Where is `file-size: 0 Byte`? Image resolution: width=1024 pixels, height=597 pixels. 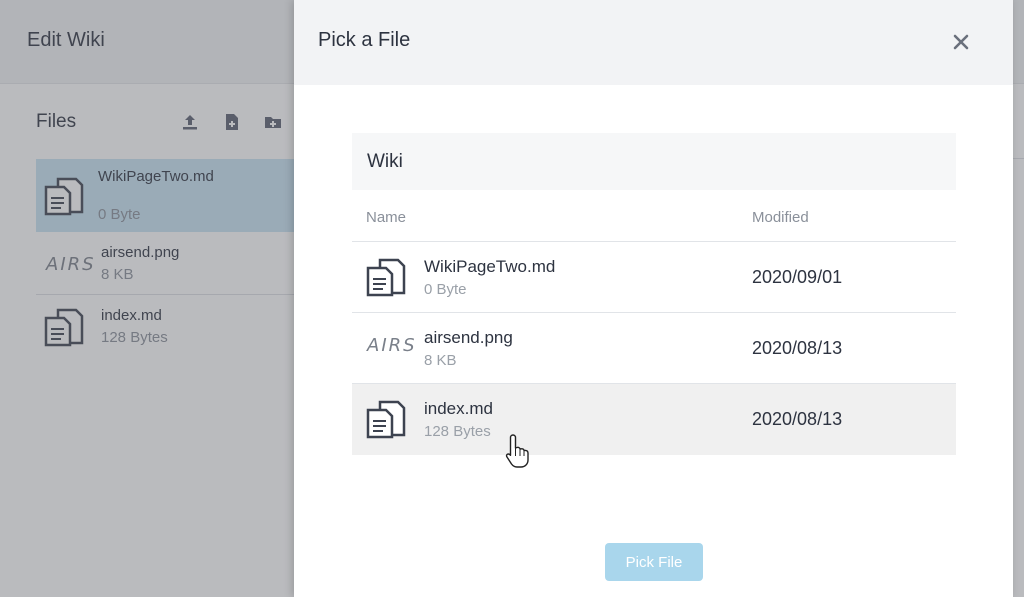 file-size: 0 Byte is located at coordinates (445, 289).